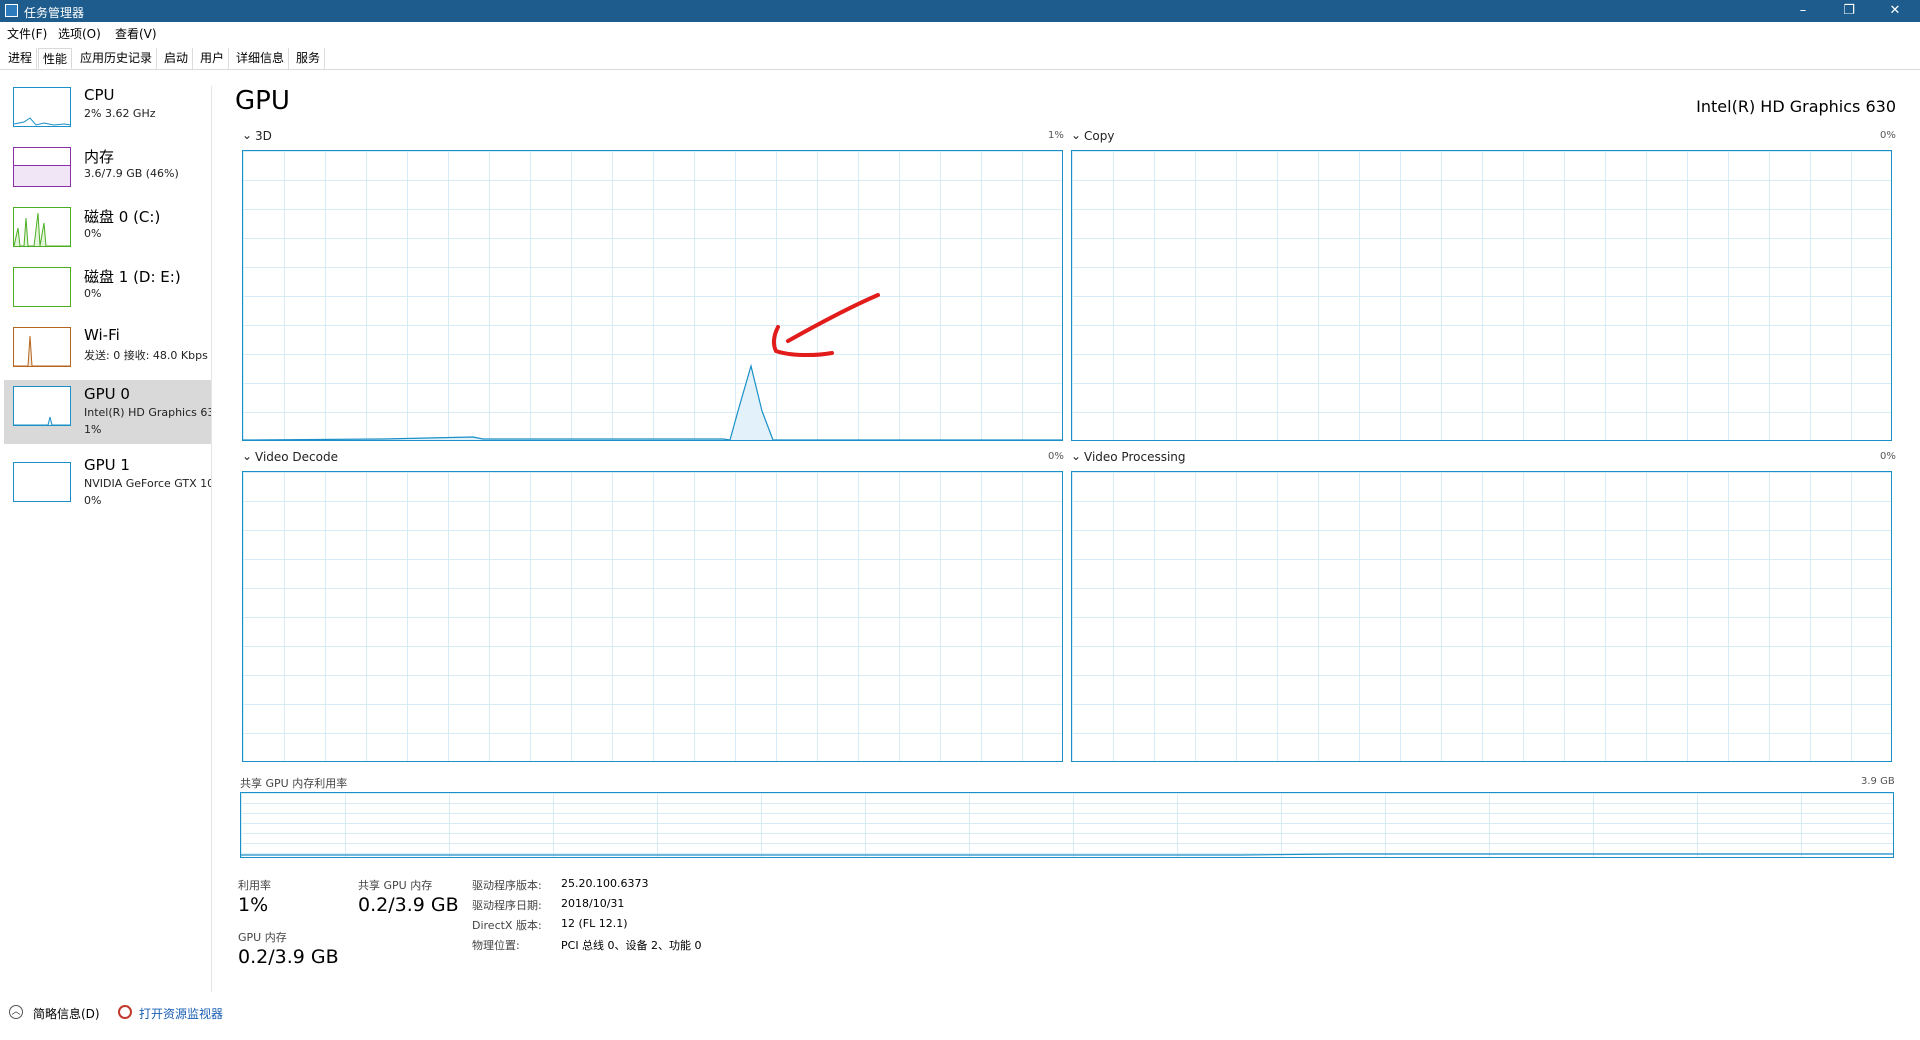 This screenshot has width=1920, height=1040. I want to click on shared-gpu-memory-label: 共享 GPU 内存, so click(395, 885).